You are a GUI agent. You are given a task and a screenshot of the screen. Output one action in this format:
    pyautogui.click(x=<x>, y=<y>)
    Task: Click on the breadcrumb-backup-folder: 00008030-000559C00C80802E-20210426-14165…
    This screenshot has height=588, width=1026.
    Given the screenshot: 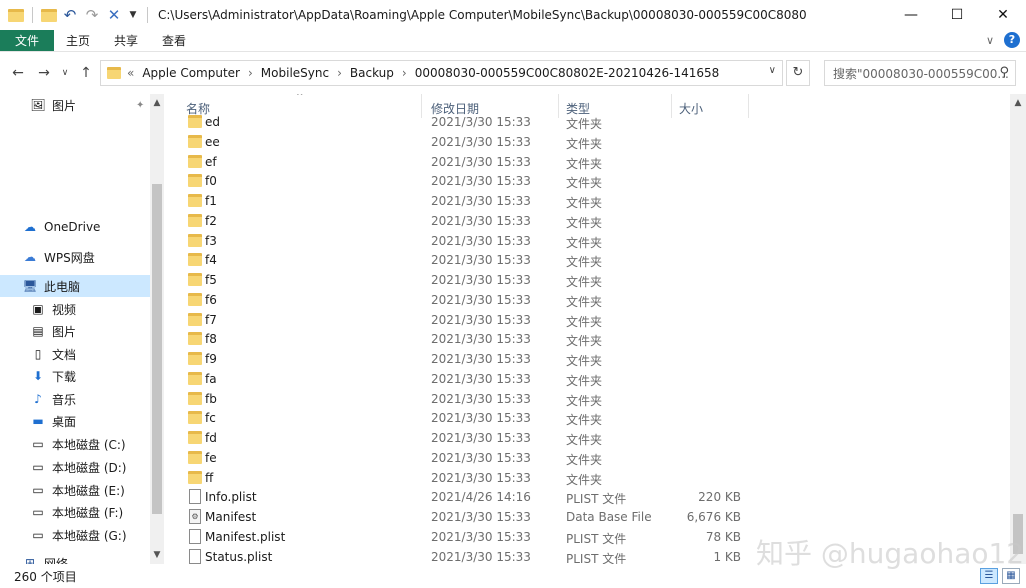 What is the action you would take?
    pyautogui.click(x=567, y=73)
    